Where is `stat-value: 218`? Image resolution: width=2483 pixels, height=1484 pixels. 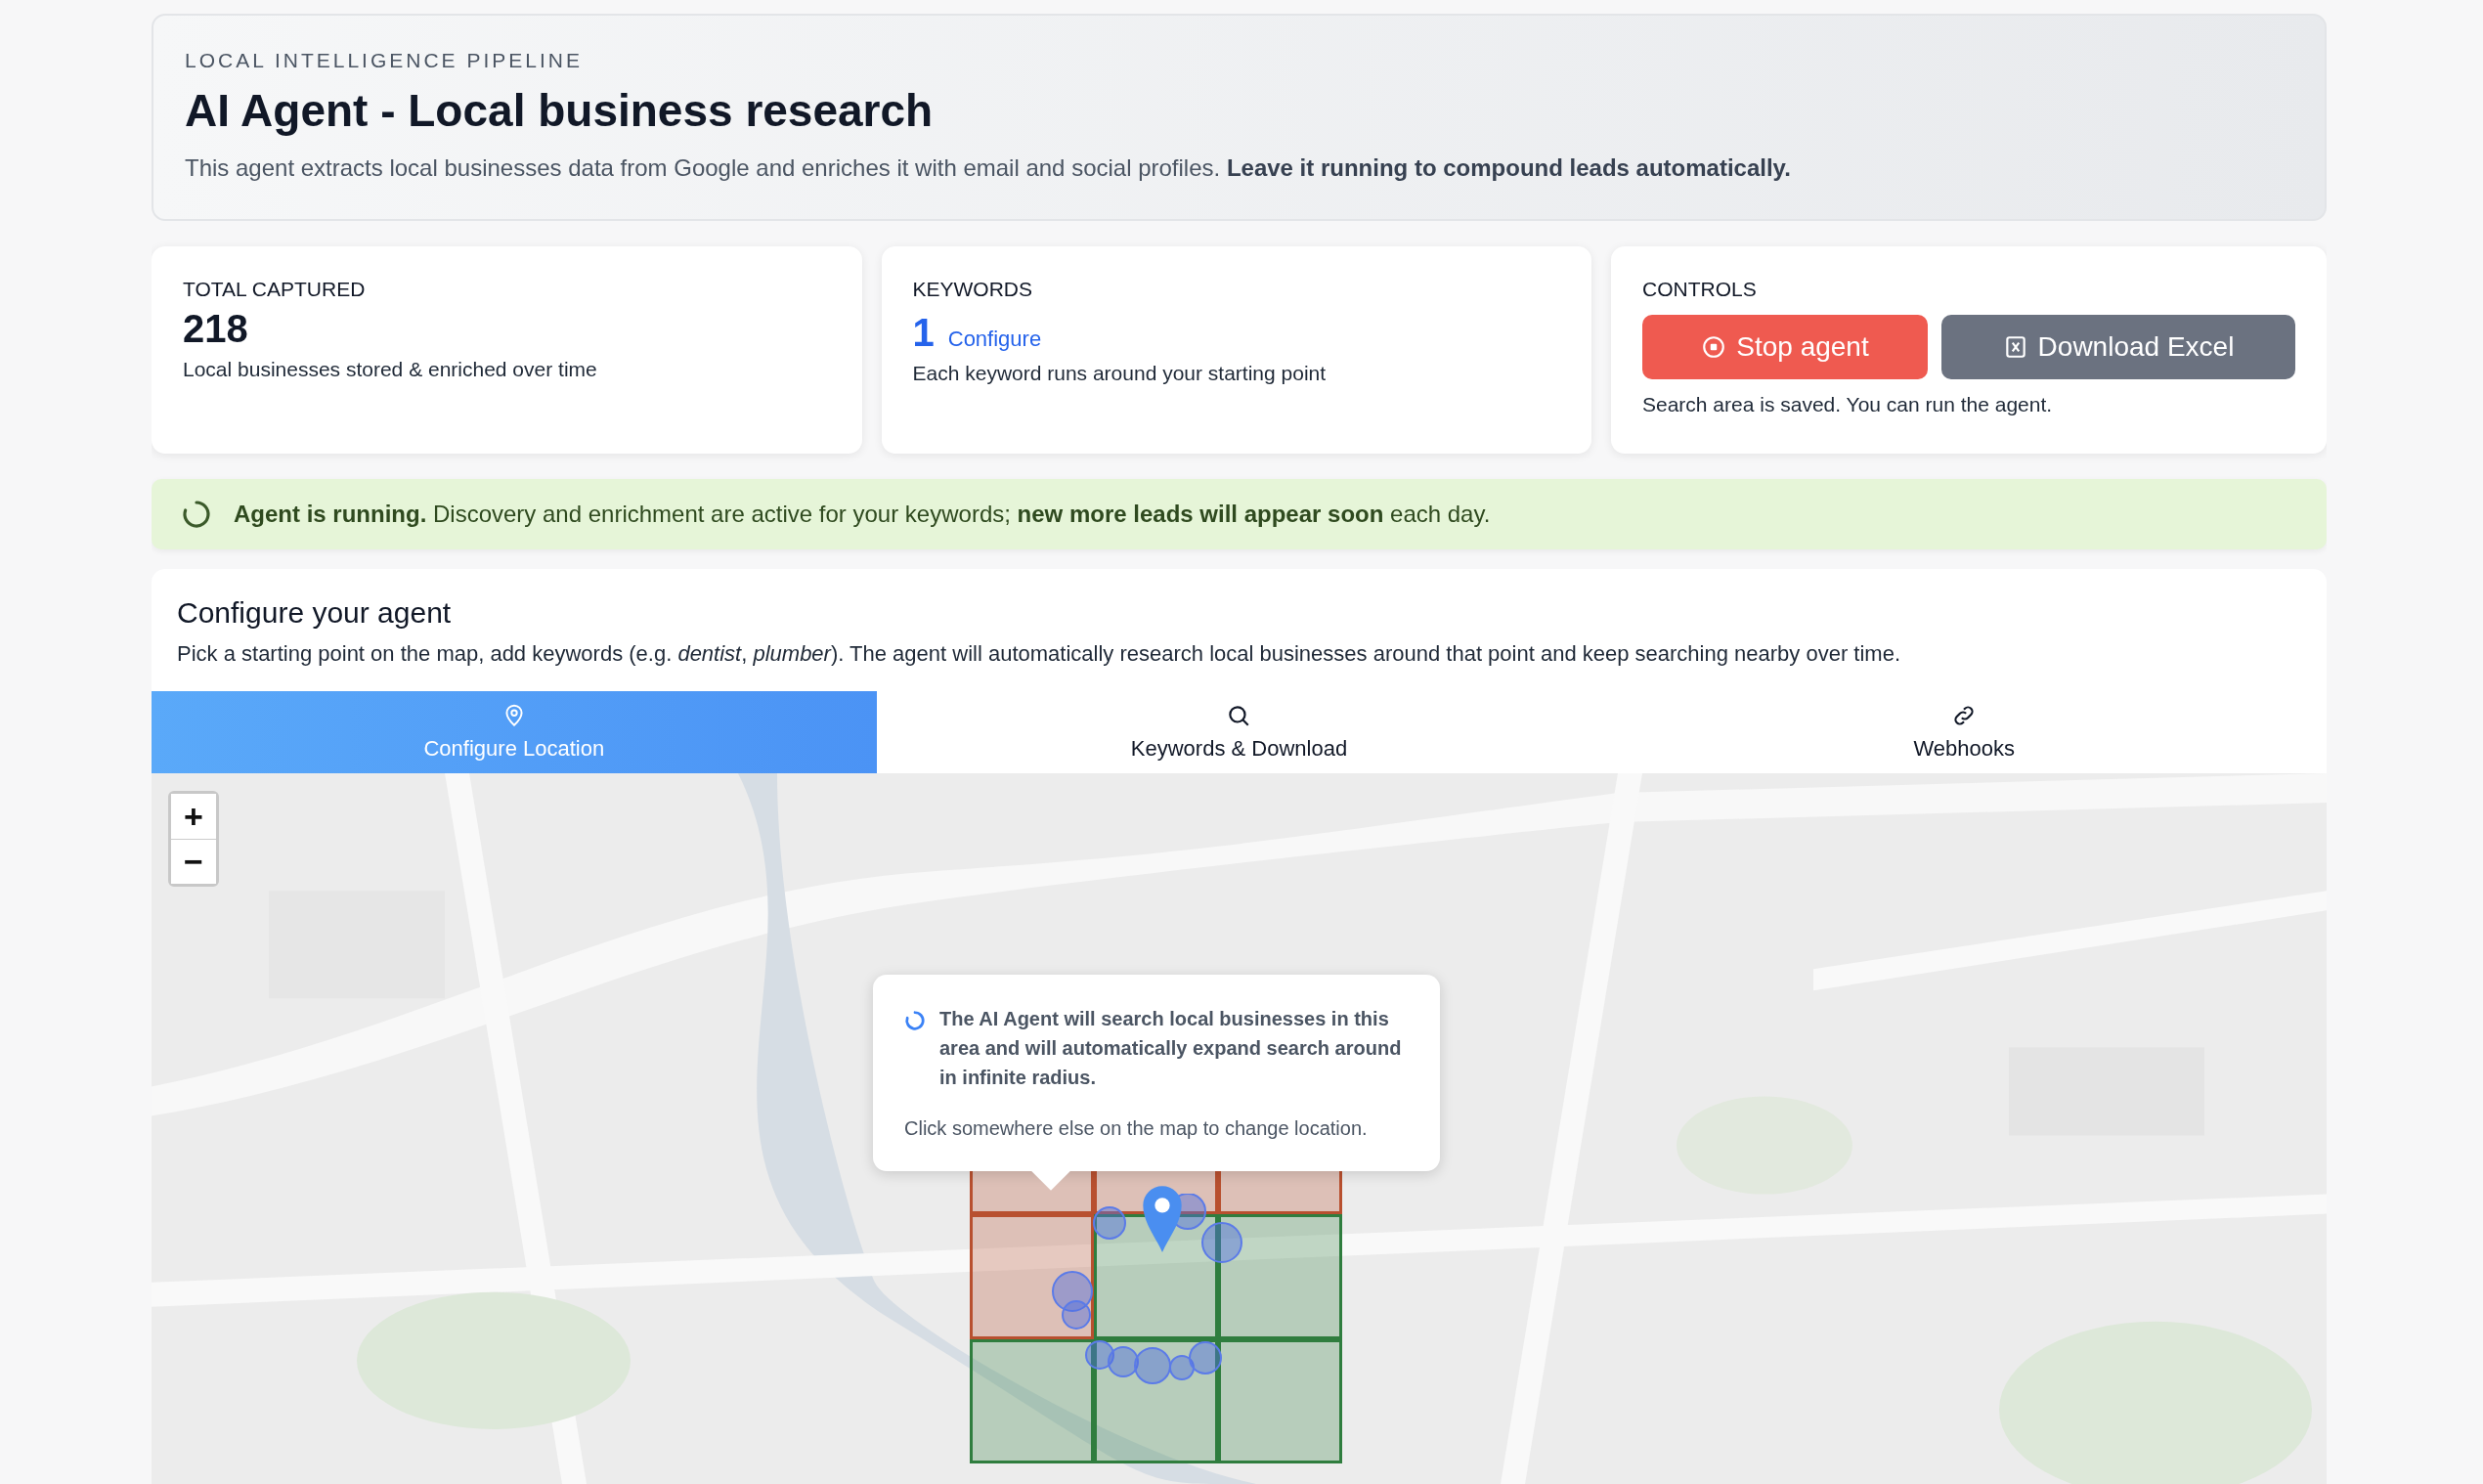 stat-value: 218 is located at coordinates (216, 329).